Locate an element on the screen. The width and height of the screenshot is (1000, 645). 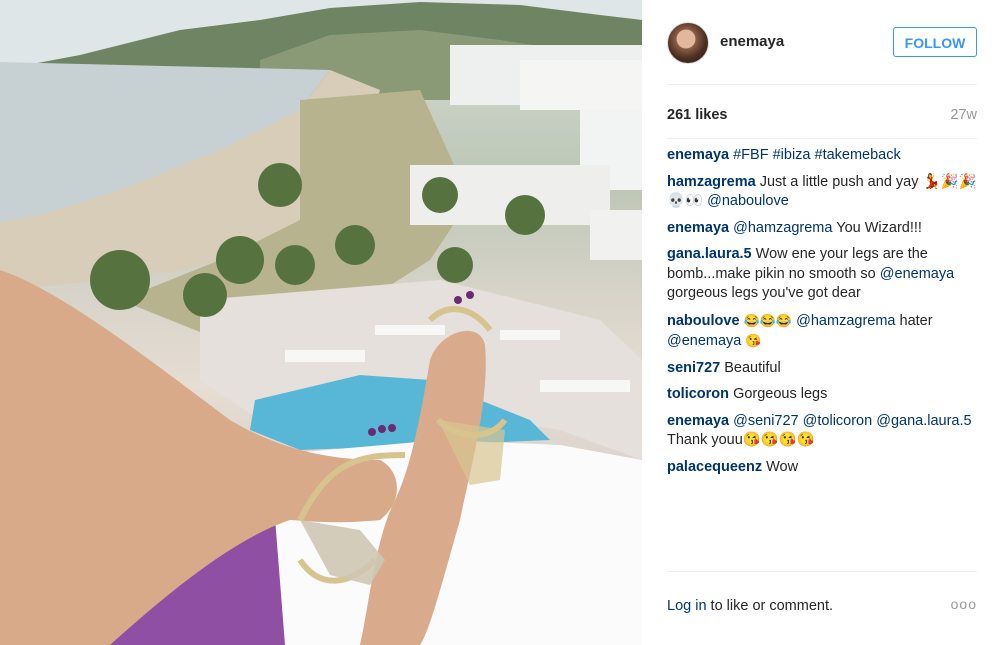
comment-mention: @seni727 is located at coordinates (766, 421).